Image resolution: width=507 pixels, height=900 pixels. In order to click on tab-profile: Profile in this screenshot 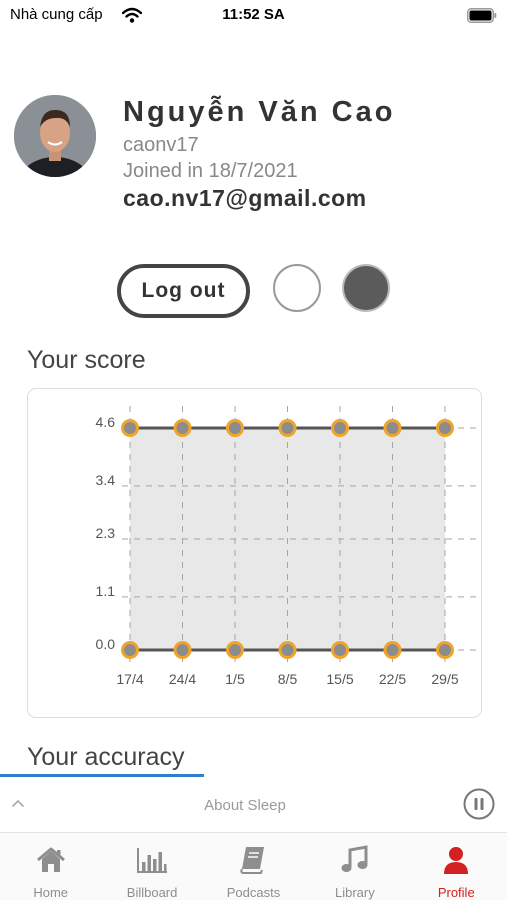, I will do `click(456, 866)`.